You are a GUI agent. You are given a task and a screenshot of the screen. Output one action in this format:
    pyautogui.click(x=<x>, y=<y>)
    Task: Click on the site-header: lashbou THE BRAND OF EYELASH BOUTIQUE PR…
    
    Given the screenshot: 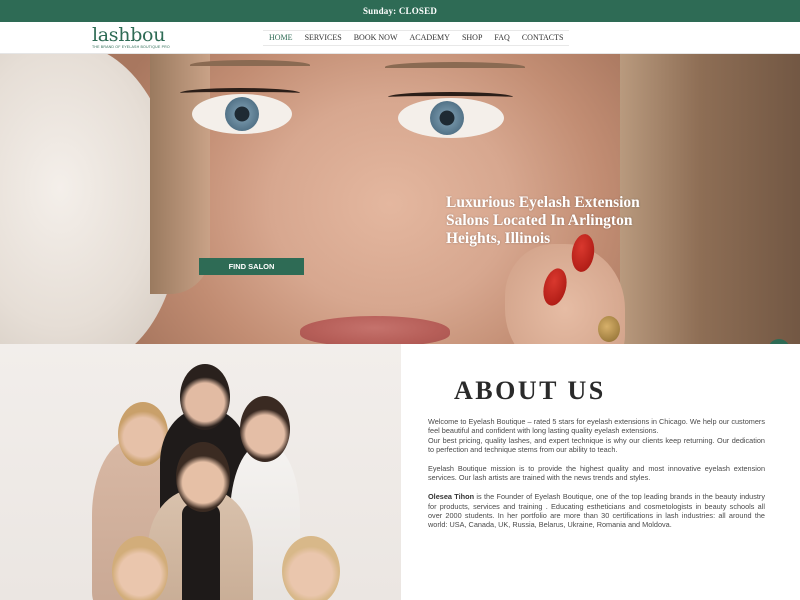 What is the action you would take?
    pyautogui.click(x=400, y=38)
    